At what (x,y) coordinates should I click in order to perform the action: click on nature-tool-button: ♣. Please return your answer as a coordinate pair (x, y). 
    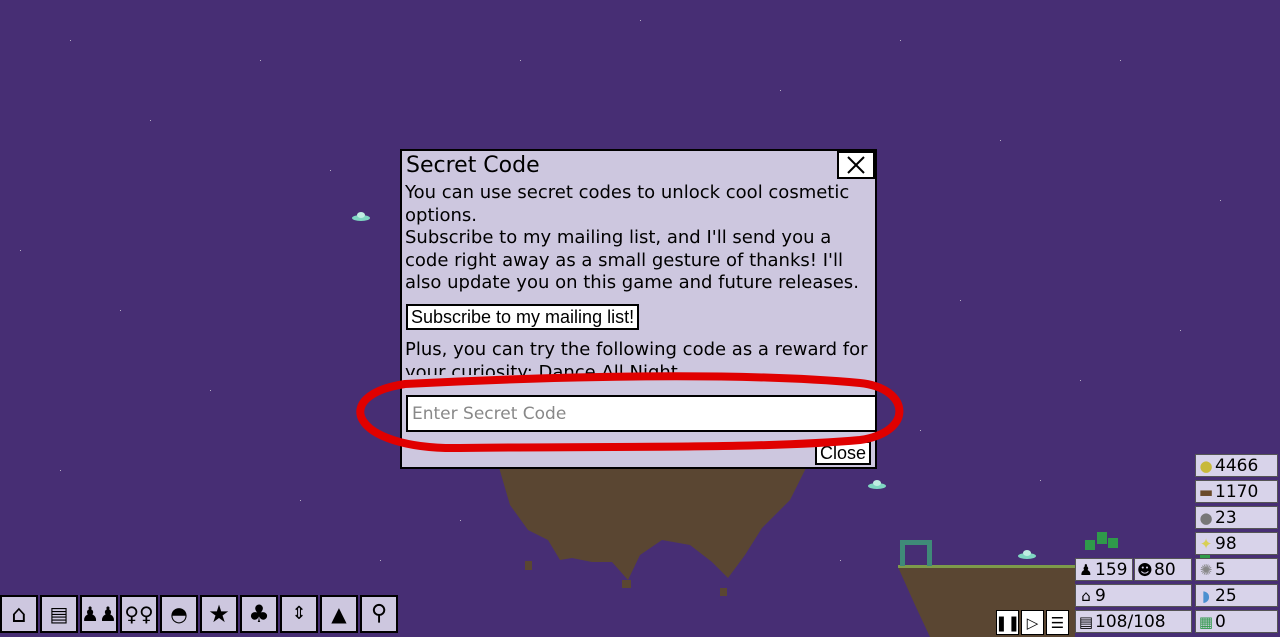
    Looking at the image, I should click on (259, 614).